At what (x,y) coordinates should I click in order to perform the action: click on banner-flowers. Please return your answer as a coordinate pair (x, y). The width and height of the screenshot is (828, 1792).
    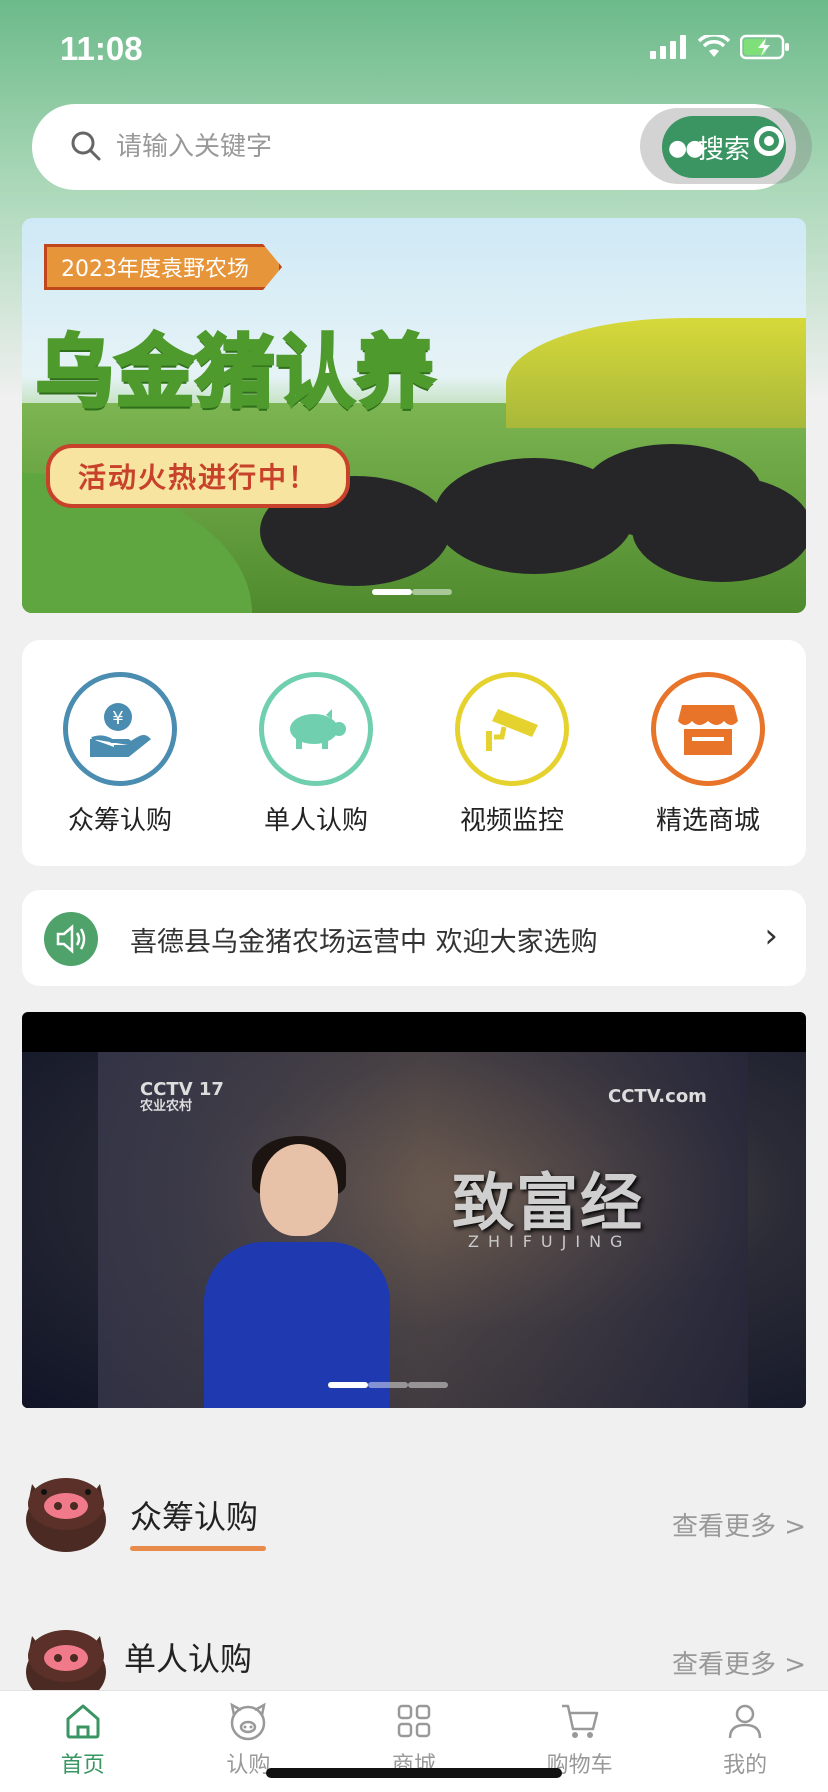
    Looking at the image, I should click on (656, 373).